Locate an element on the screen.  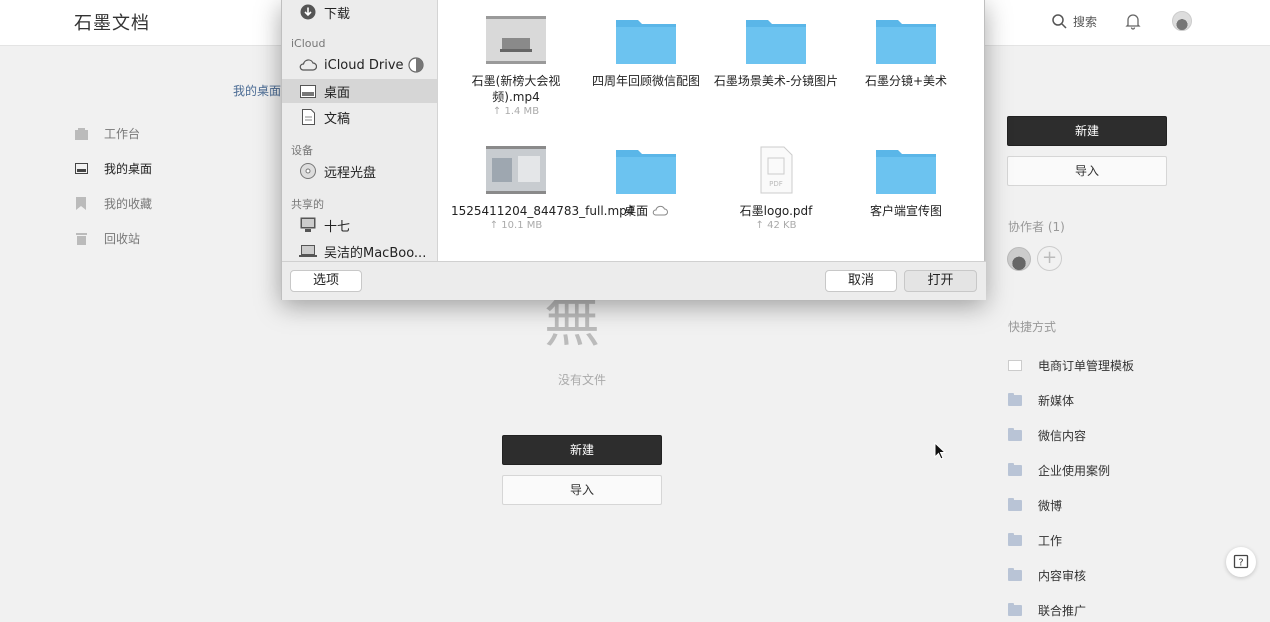
sidebar-remote-disc: 远程光盘 is located at coordinates (359, 171).